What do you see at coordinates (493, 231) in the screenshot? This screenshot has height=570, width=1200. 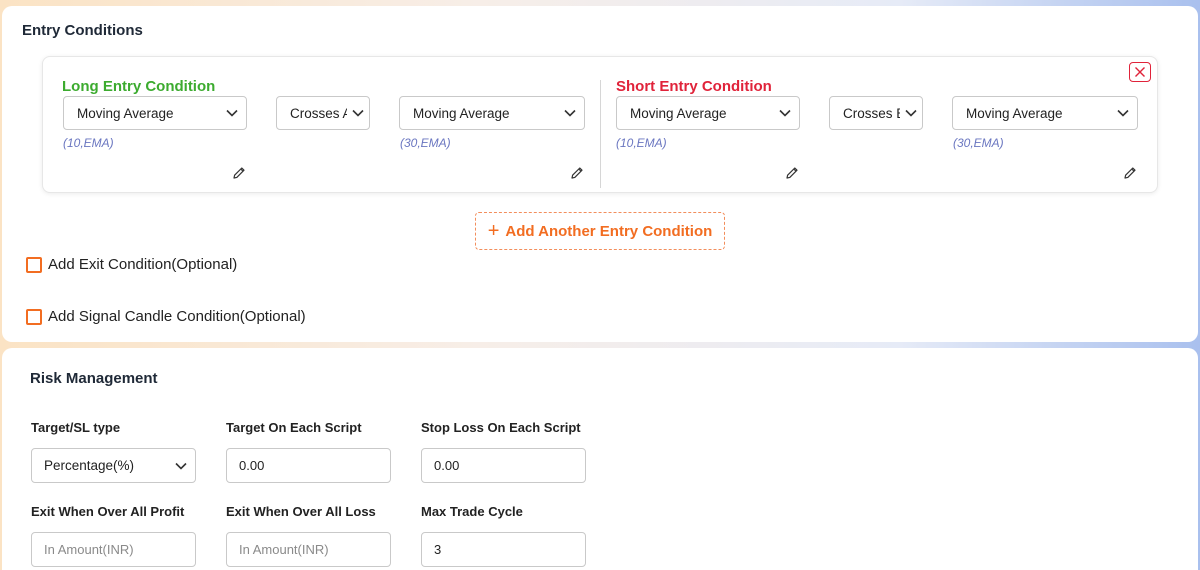 I see `plus-icon: +` at bounding box center [493, 231].